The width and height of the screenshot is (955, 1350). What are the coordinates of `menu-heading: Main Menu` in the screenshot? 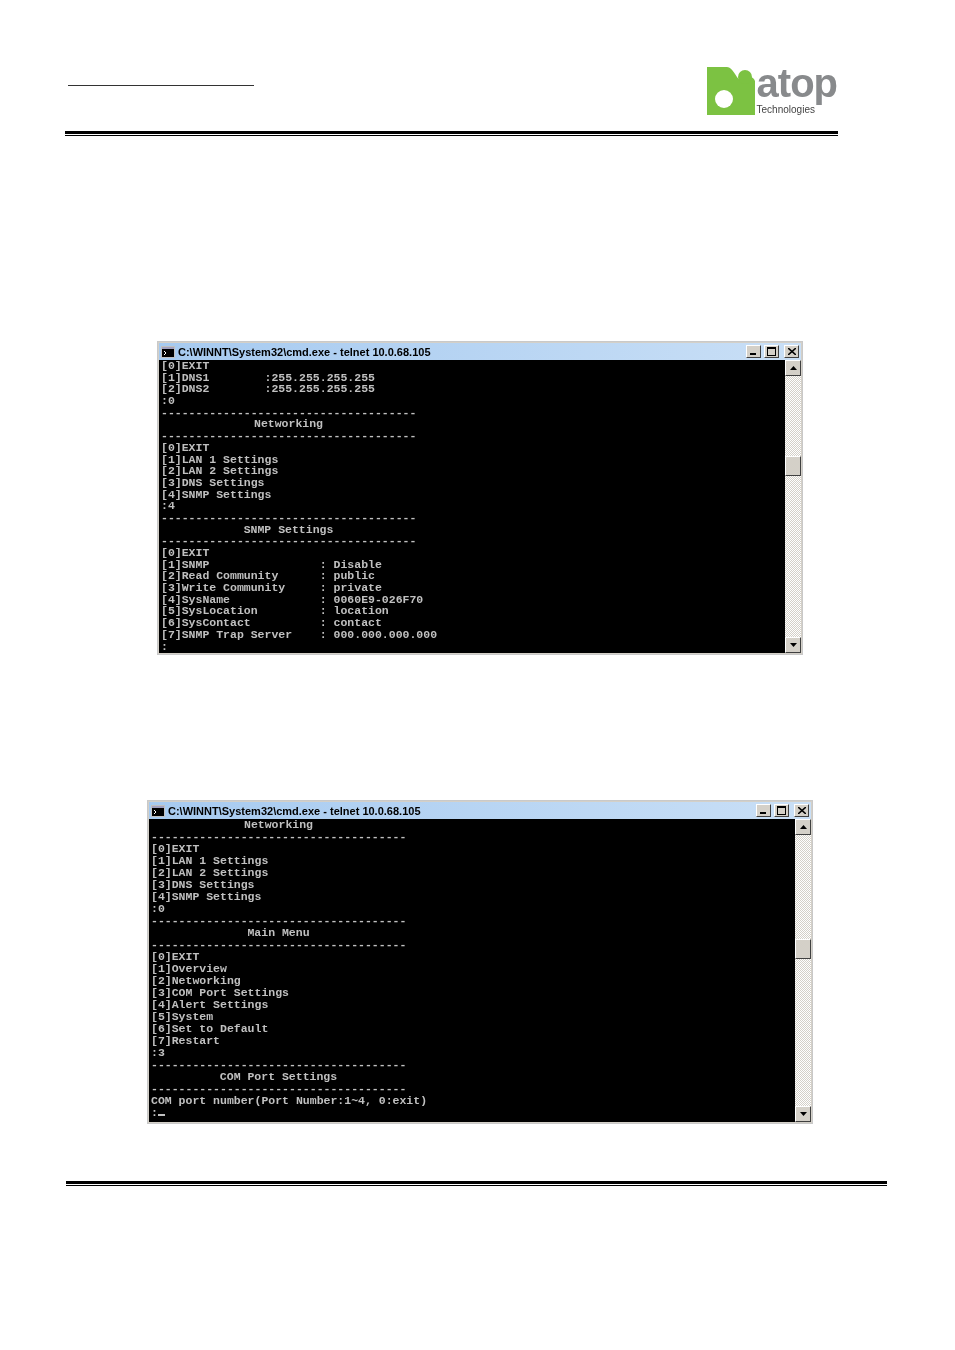 It's located at (278, 933).